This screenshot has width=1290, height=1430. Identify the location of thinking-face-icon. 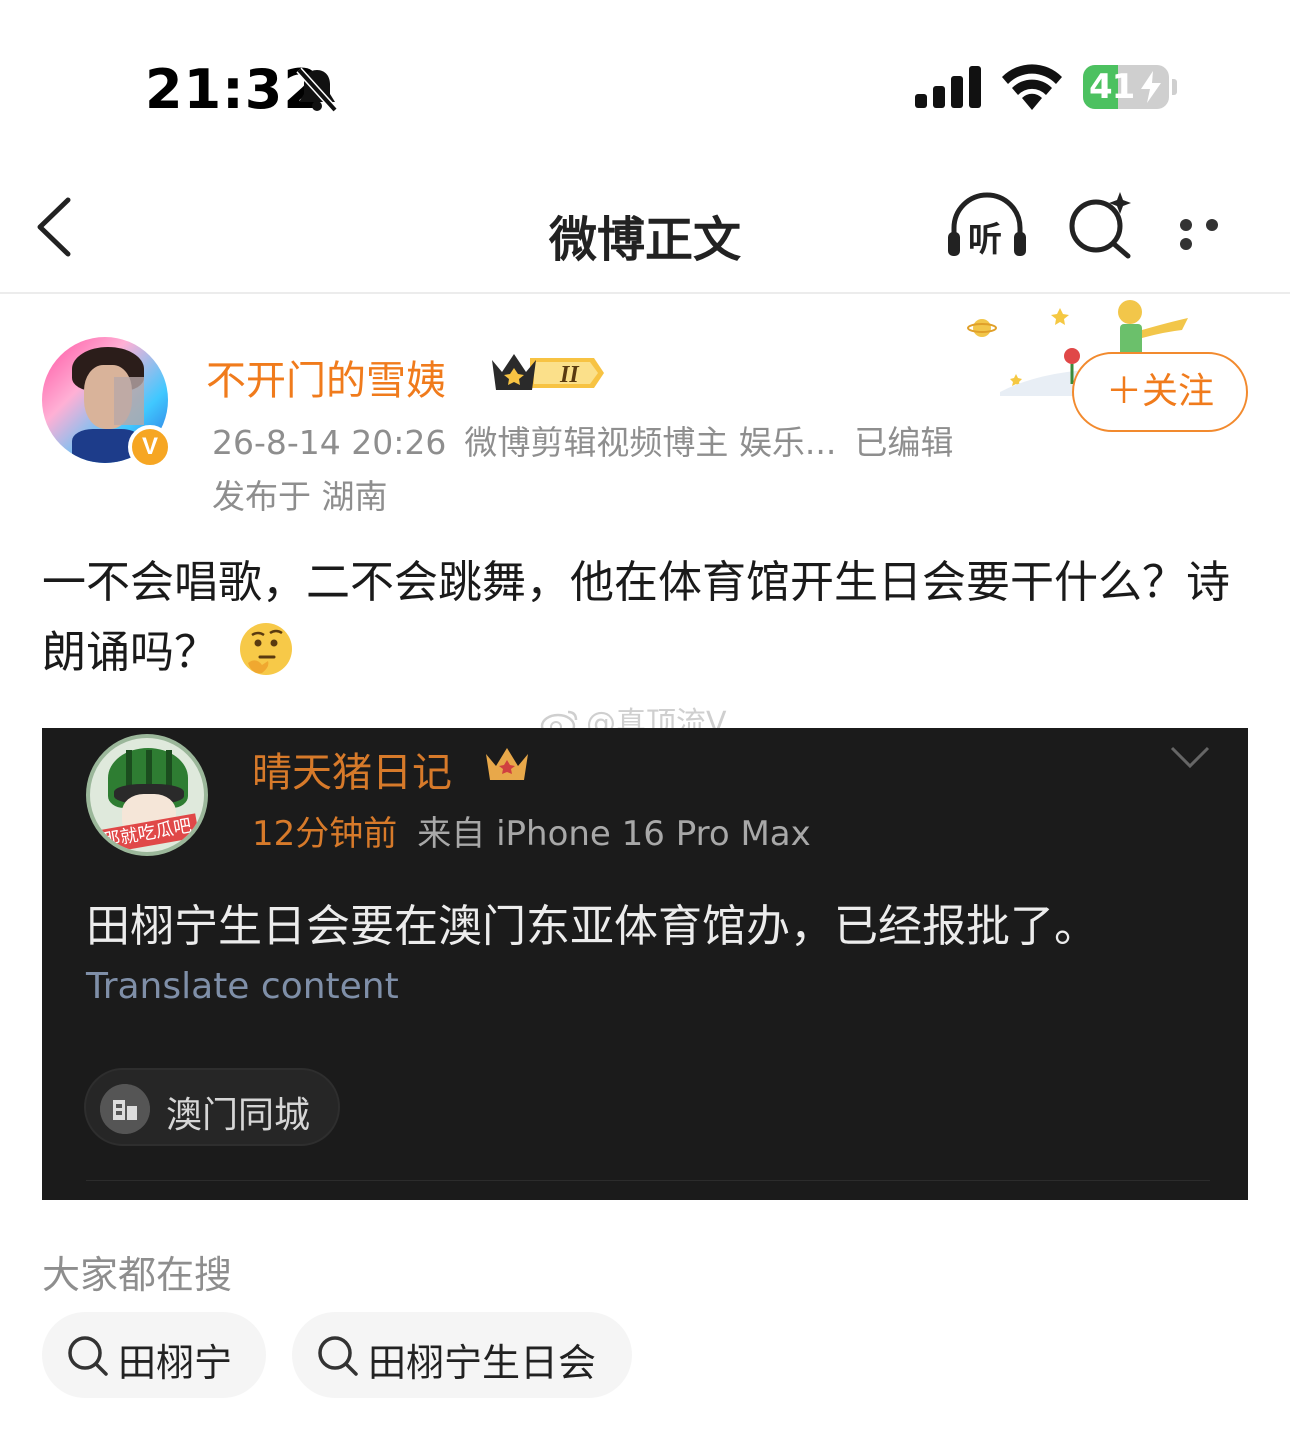
(266, 649).